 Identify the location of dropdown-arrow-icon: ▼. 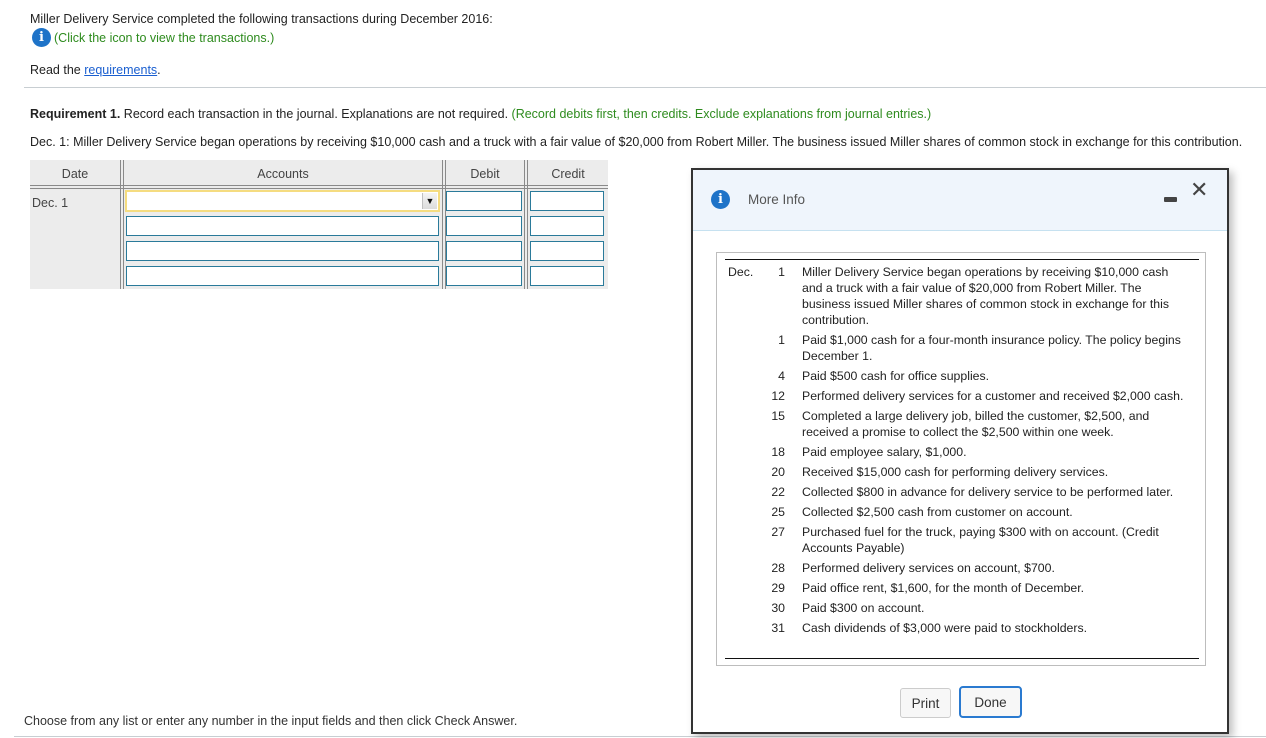
(429, 201).